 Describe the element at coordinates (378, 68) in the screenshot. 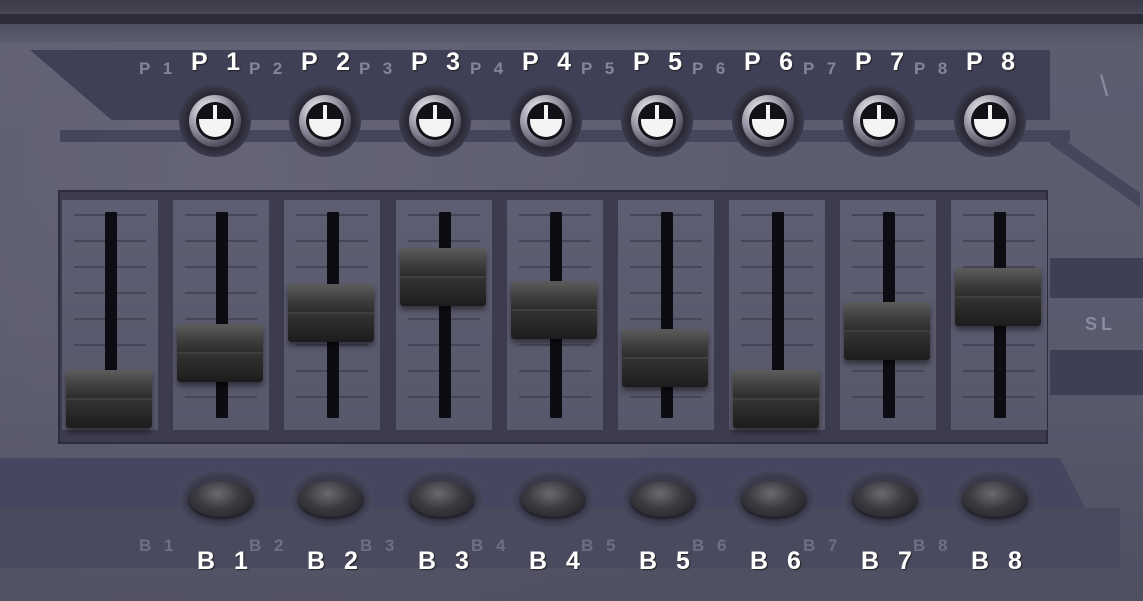

I see `knob-ghost-label: P 3` at that location.